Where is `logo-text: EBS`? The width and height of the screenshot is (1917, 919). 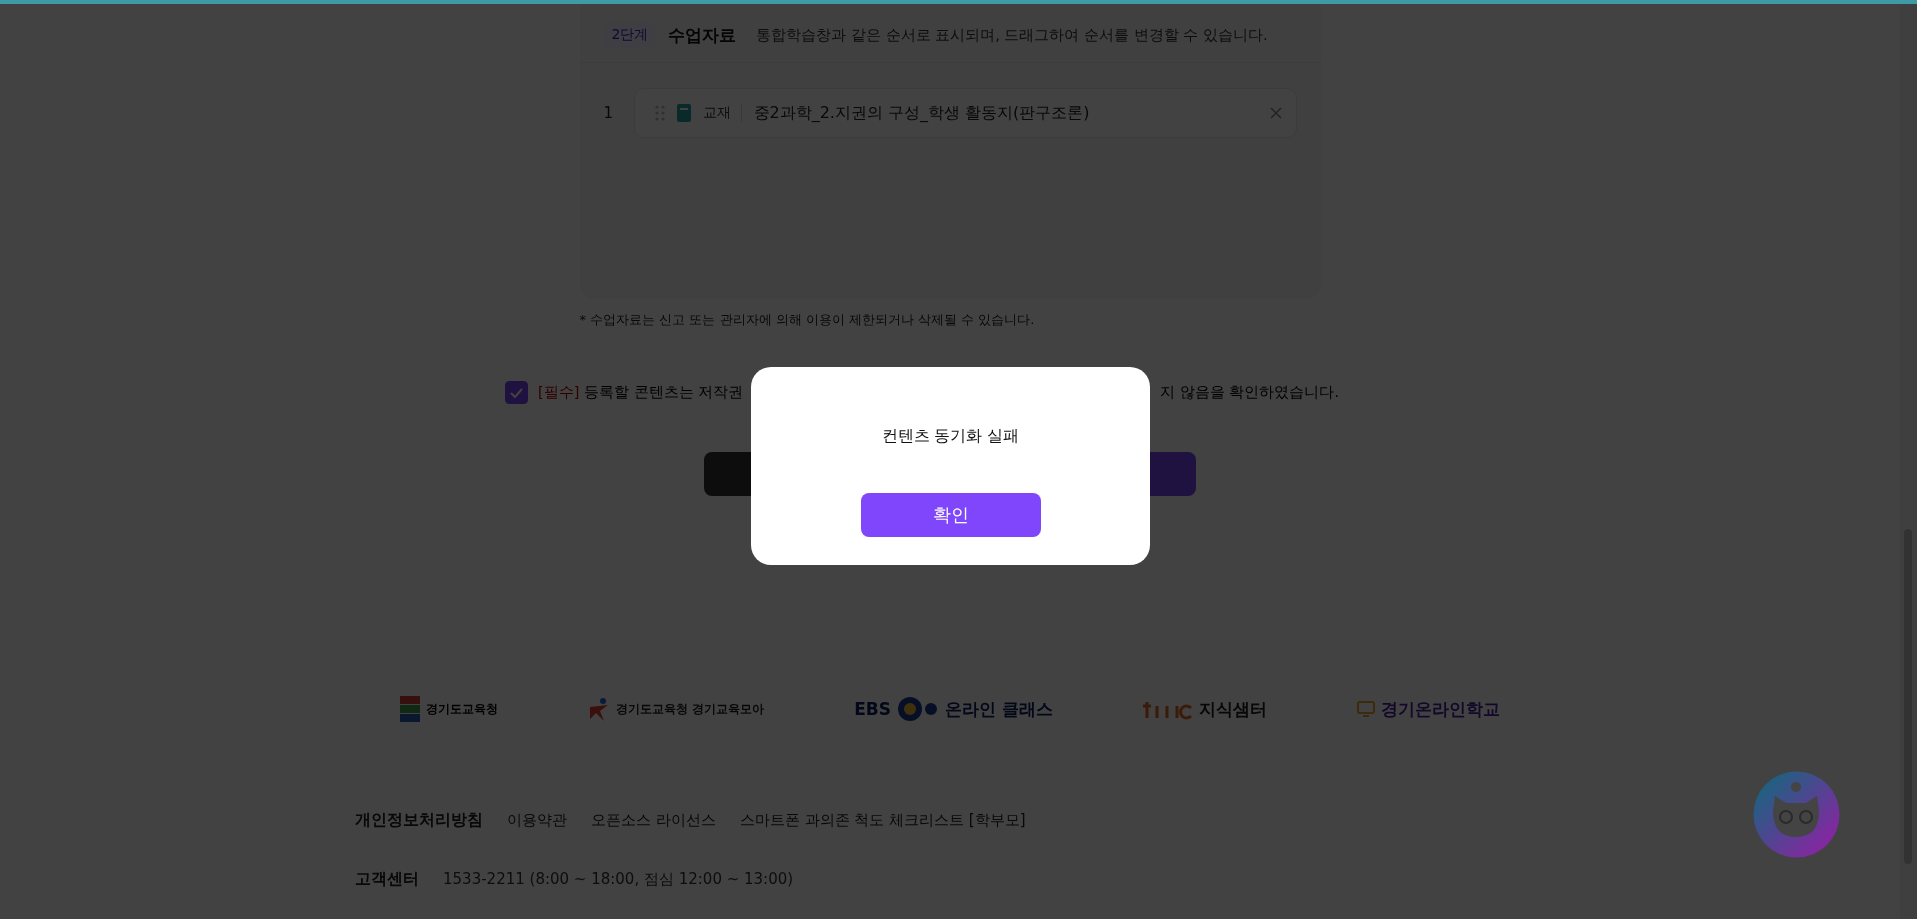 logo-text: EBS is located at coordinates (873, 709).